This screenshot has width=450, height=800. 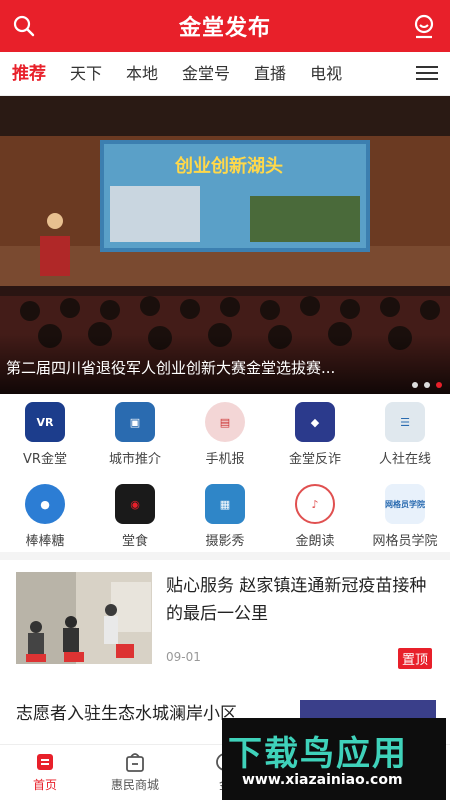 I want to click on grid-item-city: ▣ 城市推介, so click(x=135, y=439).